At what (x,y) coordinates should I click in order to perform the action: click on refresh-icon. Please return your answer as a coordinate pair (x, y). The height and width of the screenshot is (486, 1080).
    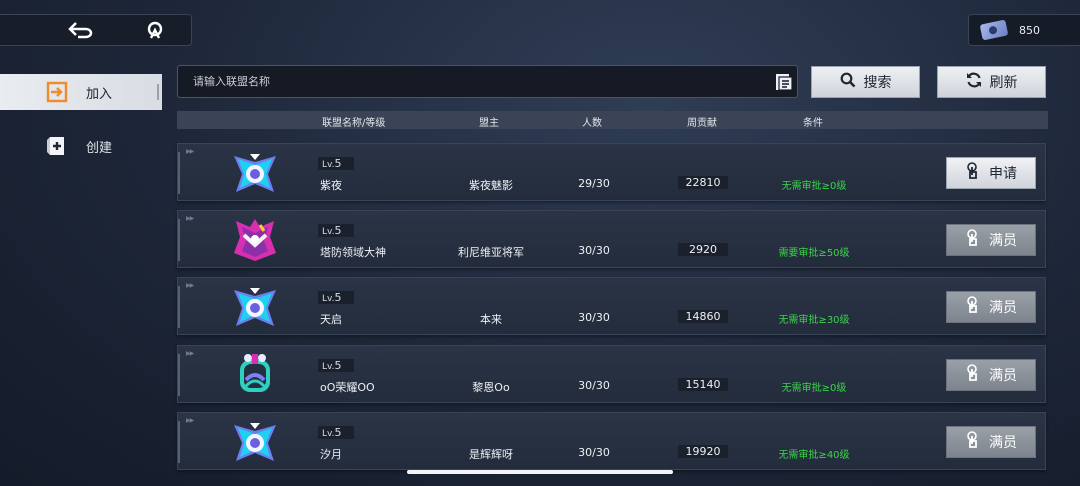
    Looking at the image, I should click on (974, 82).